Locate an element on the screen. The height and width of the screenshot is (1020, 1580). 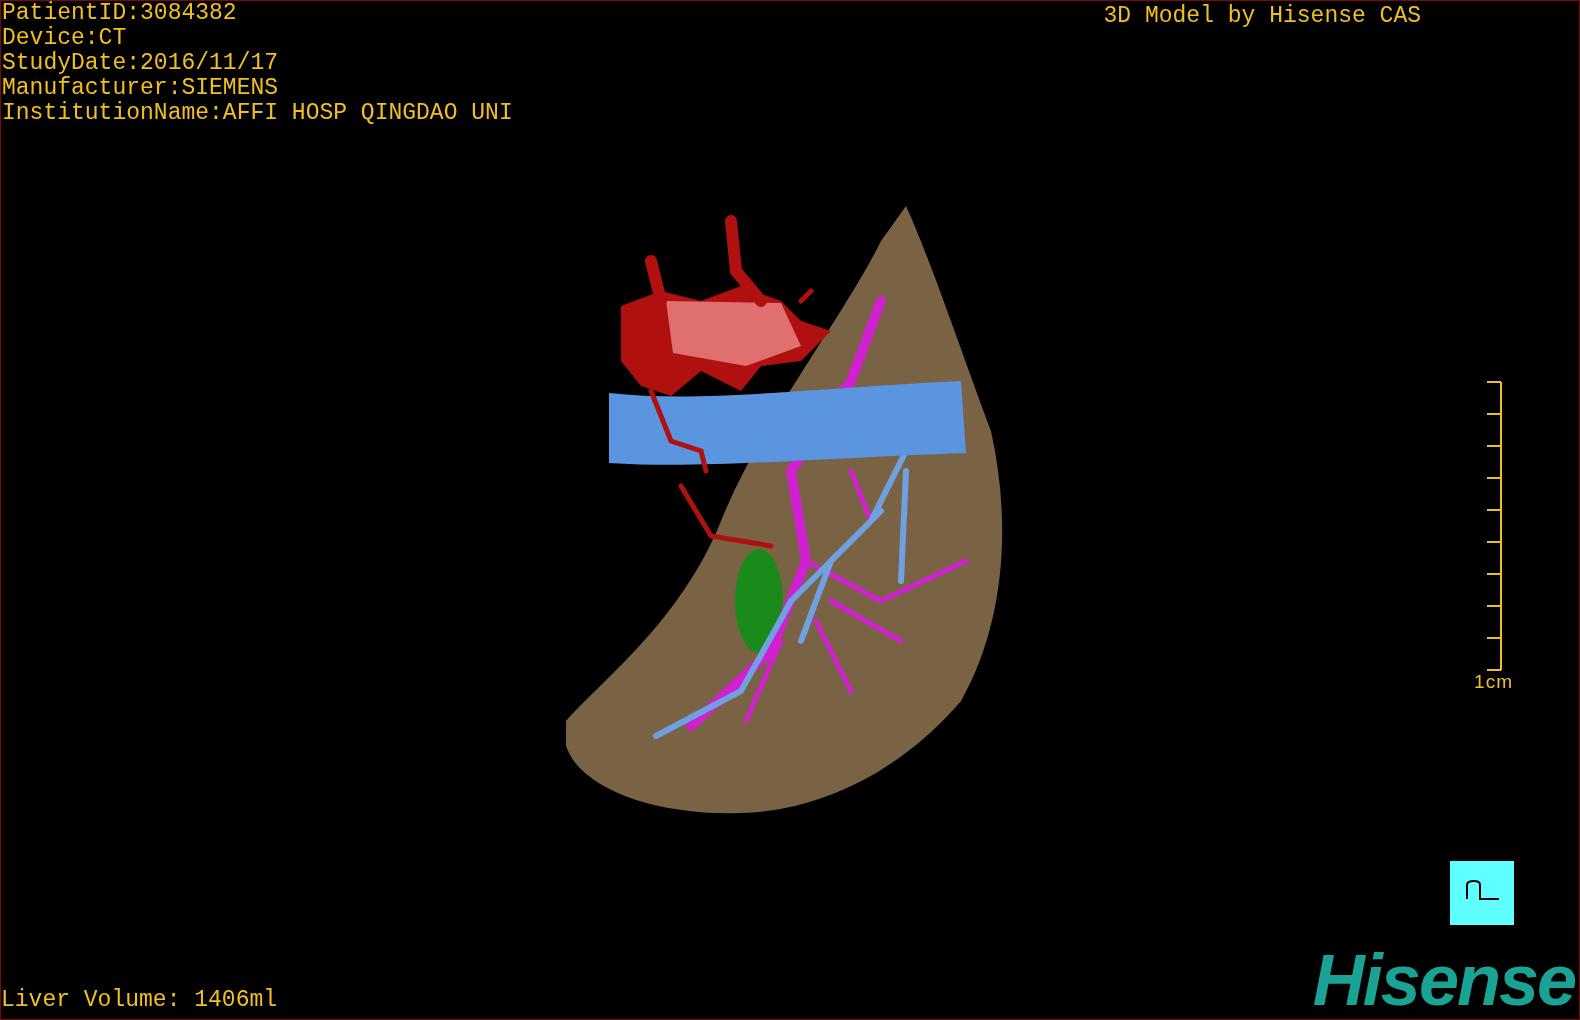
study-info-line: Manufacturer:SIEMENS is located at coordinates (141, 88).